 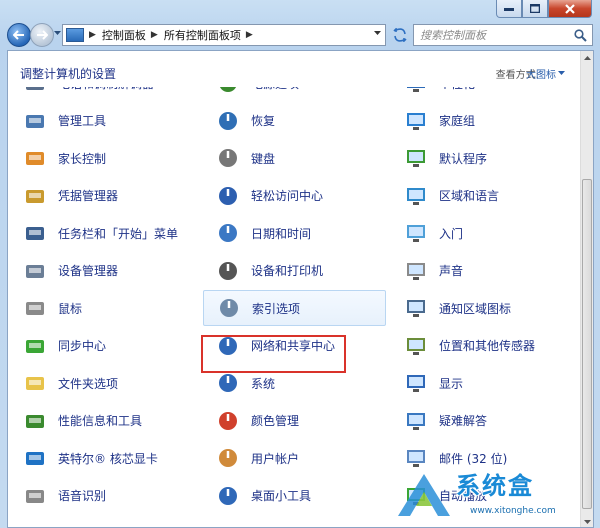 I want to click on close-icon, so click(x=570, y=8).